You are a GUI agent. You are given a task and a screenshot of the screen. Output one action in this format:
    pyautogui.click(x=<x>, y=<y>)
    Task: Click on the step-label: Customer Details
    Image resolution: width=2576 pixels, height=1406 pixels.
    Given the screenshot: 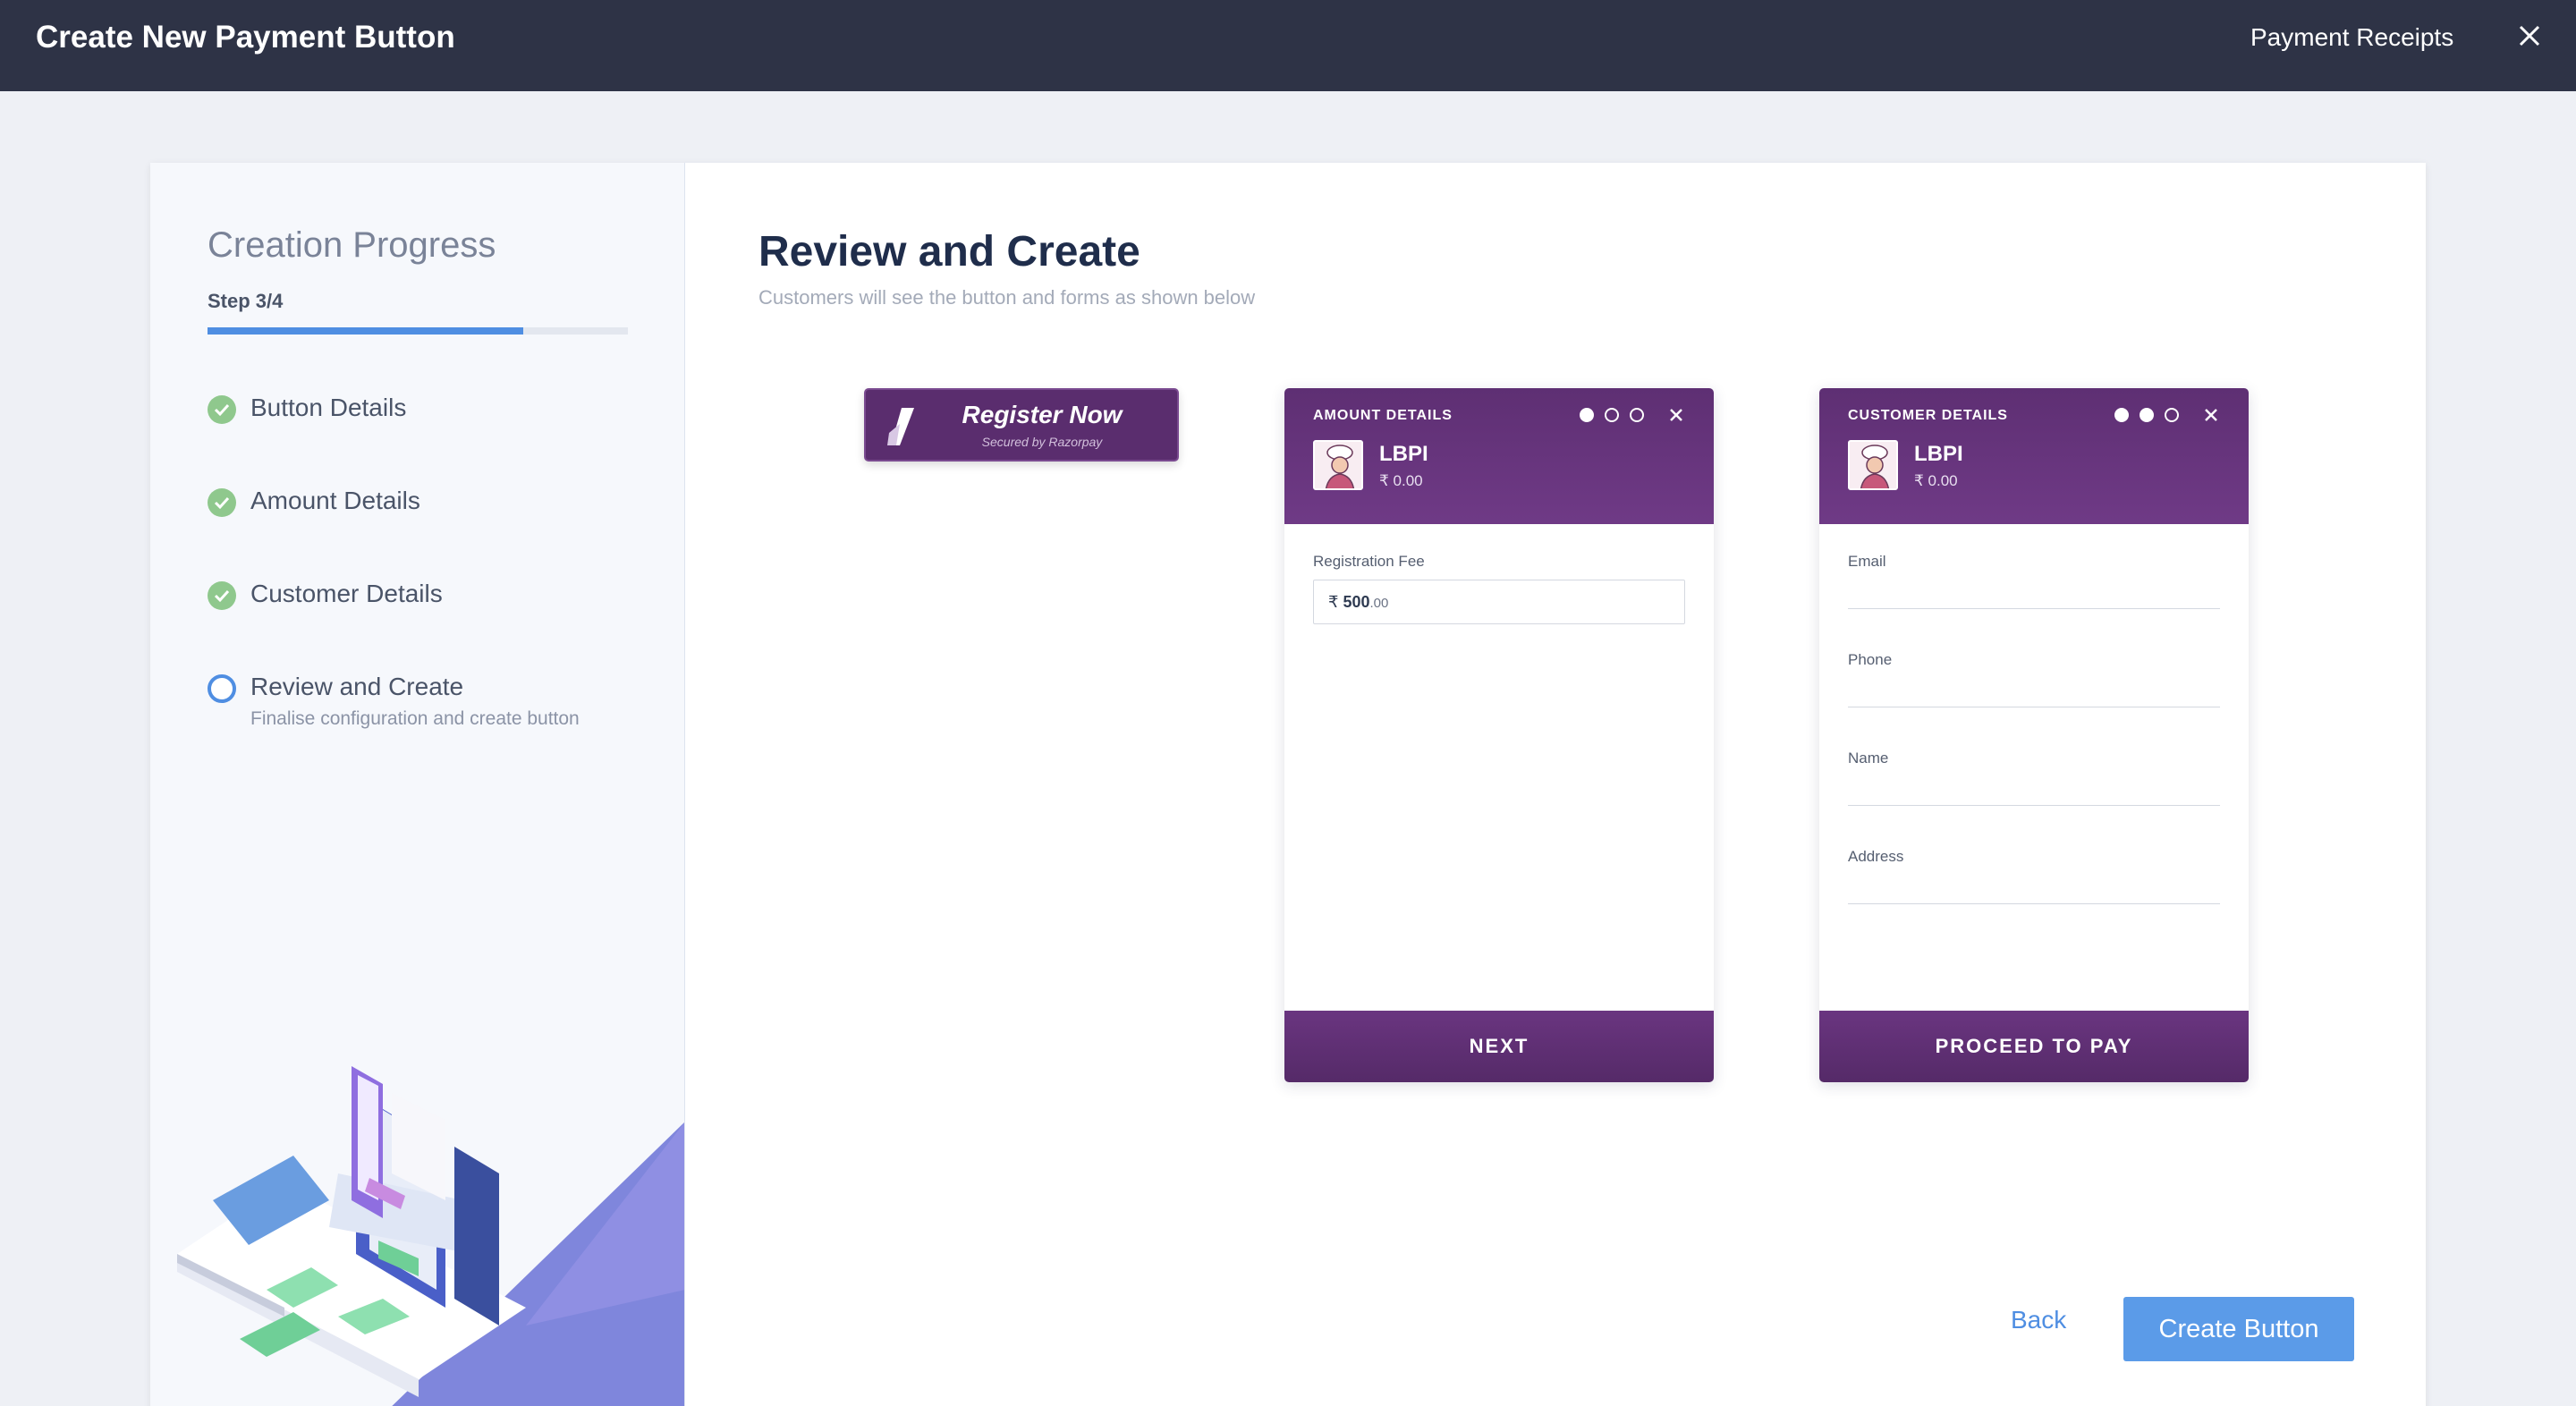 What is the action you would take?
    pyautogui.click(x=346, y=594)
    